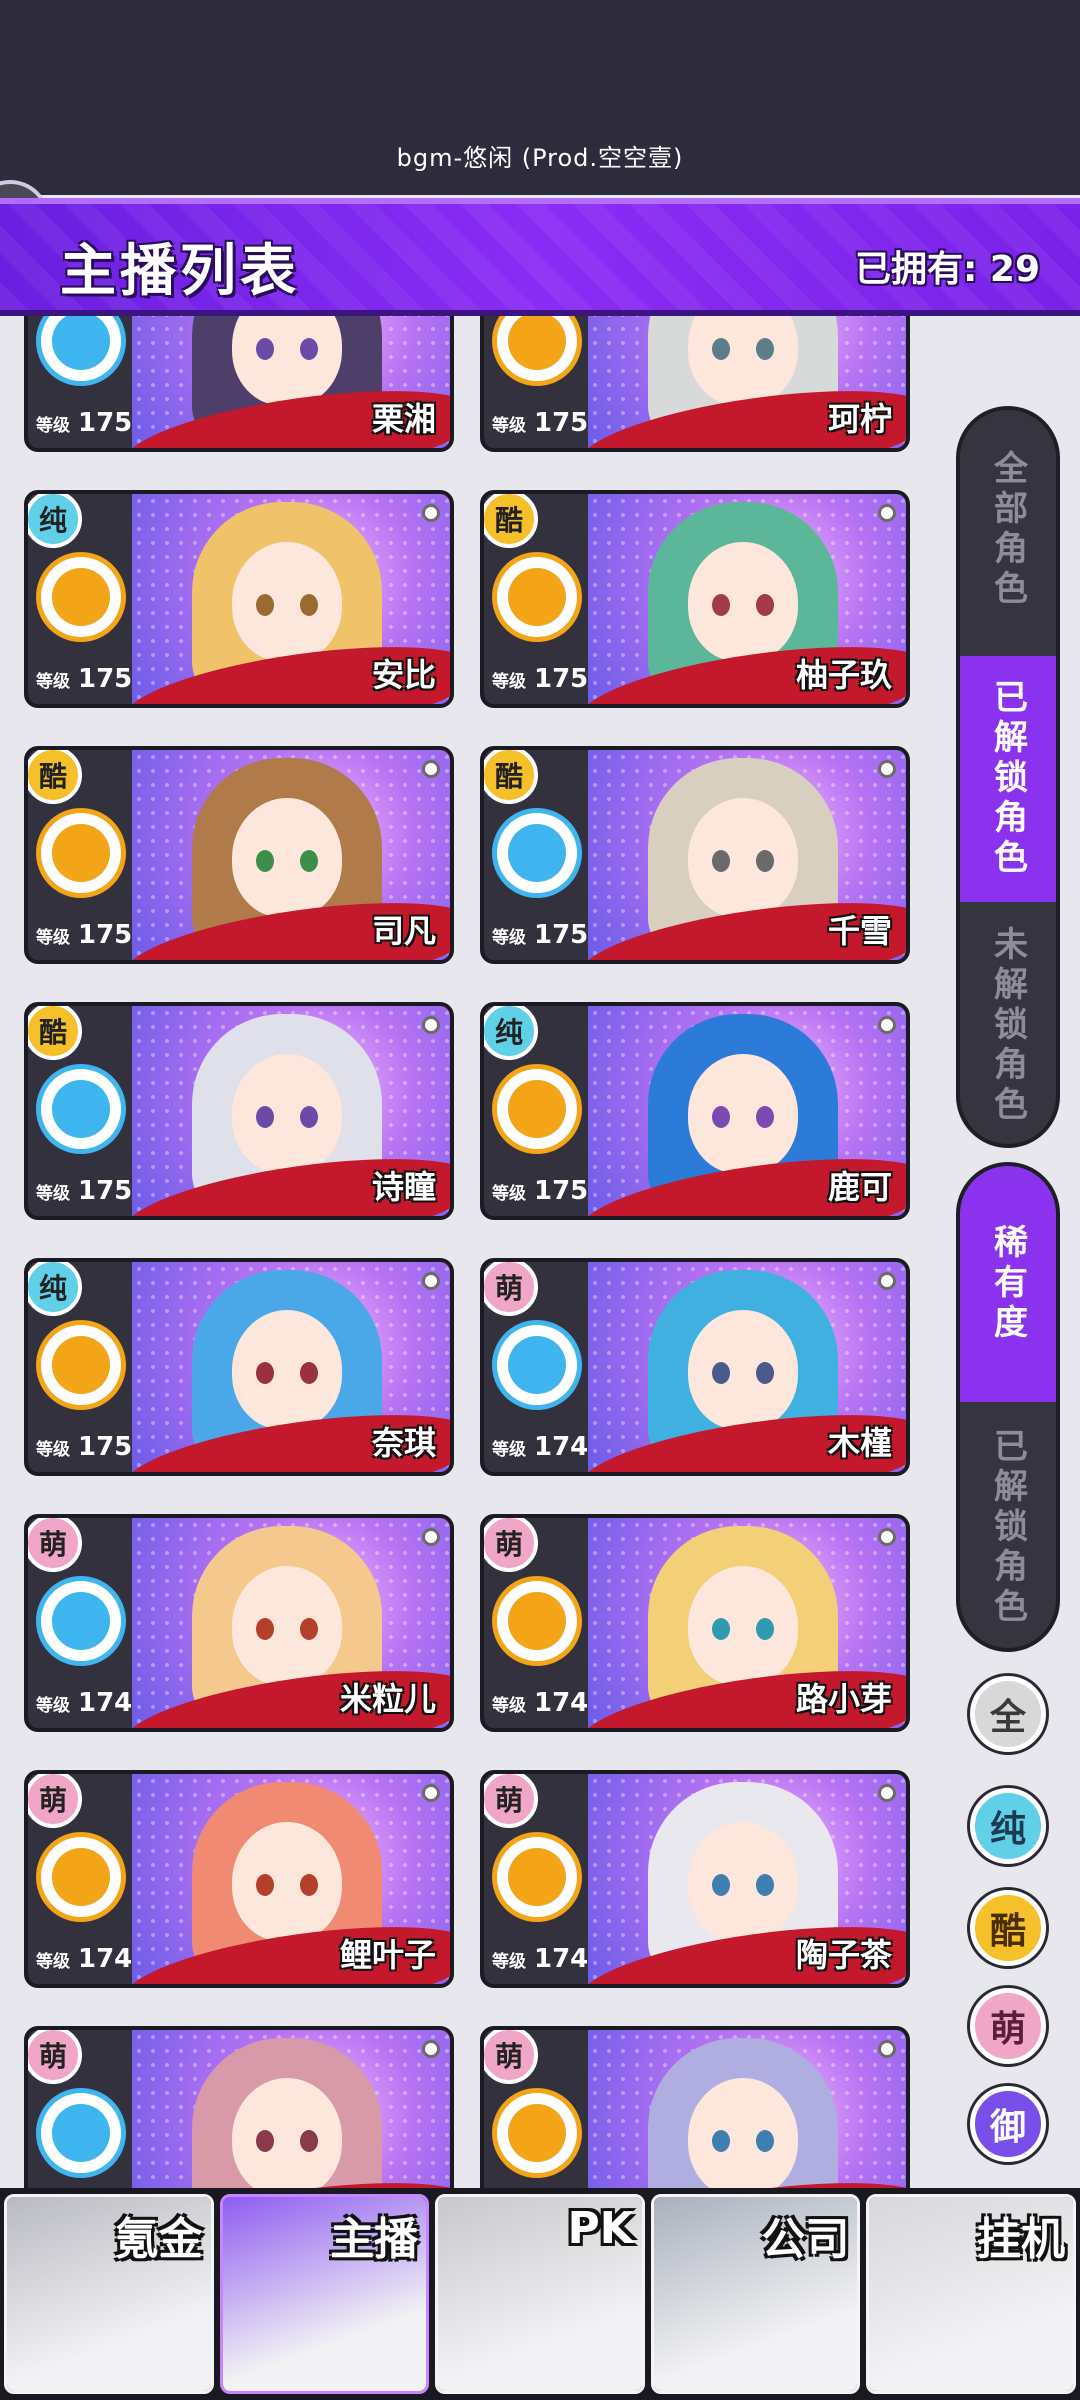 The height and width of the screenshot is (2400, 1080). Describe the element at coordinates (540, 158) in the screenshot. I see `bgm-label: bgm-悠闲 (Prod.空空壹)` at that location.